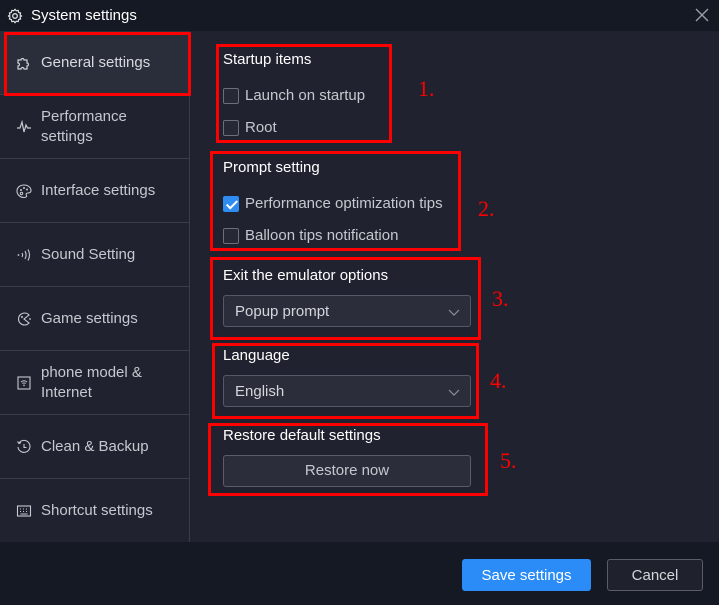 The width and height of the screenshot is (719, 605). Describe the element at coordinates (508, 460) in the screenshot. I see `annotation-label-5: 5.` at that location.